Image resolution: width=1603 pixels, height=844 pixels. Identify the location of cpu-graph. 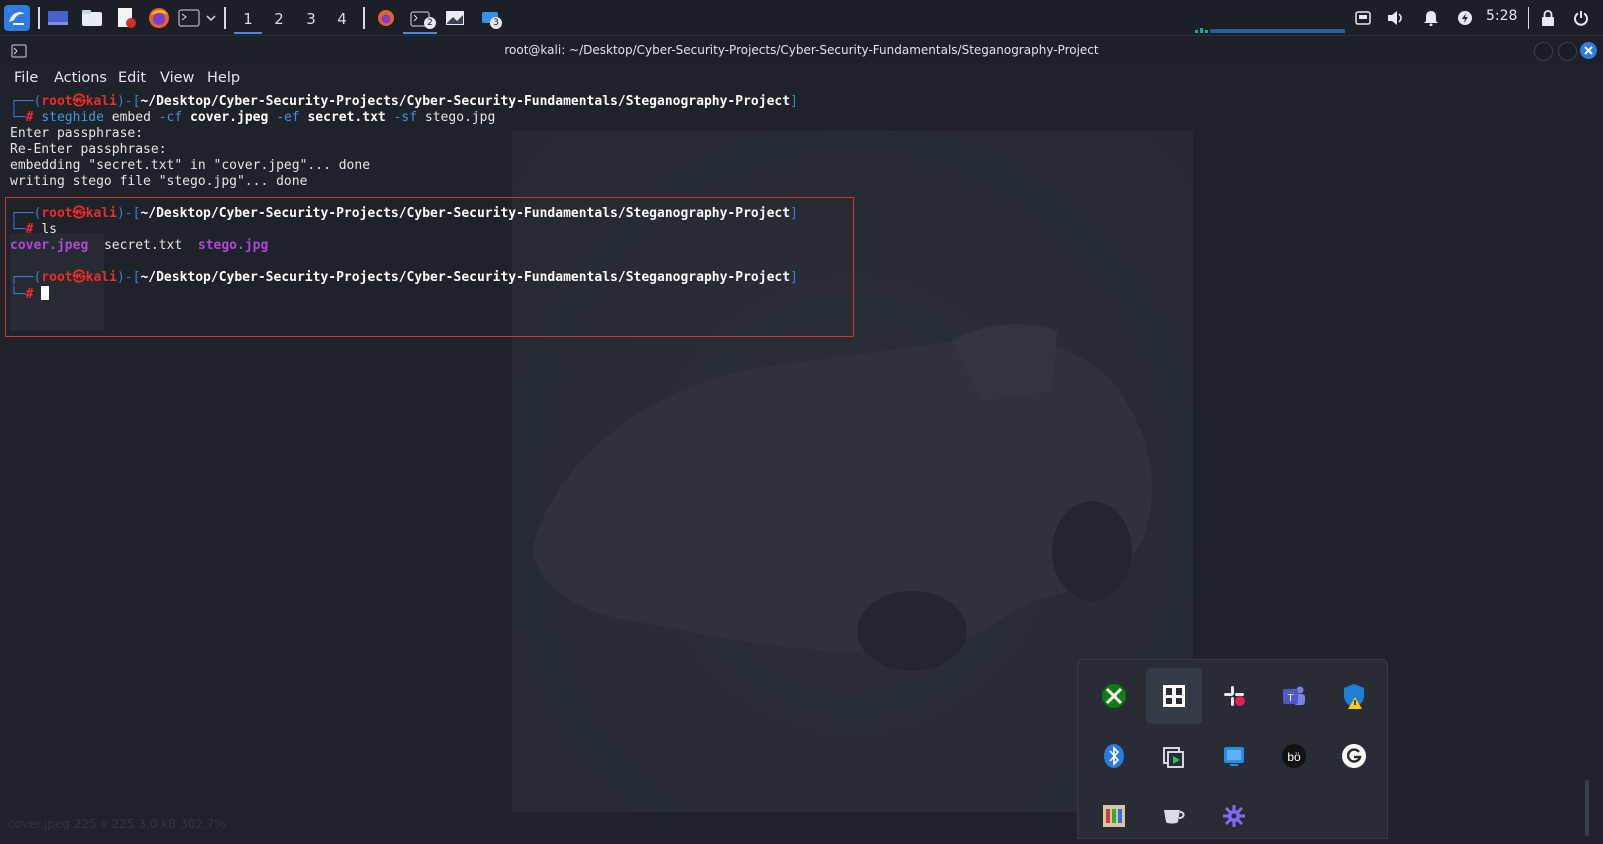
(1270, 30).